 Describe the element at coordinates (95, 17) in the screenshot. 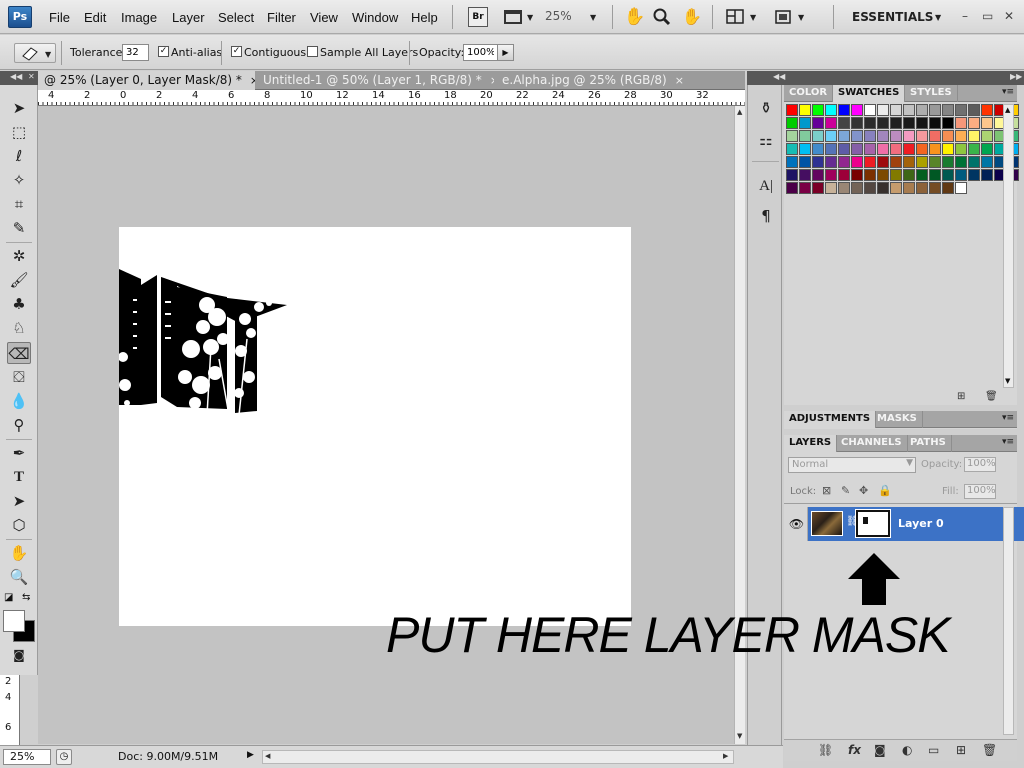

I see `menu-edit: Edit` at that location.